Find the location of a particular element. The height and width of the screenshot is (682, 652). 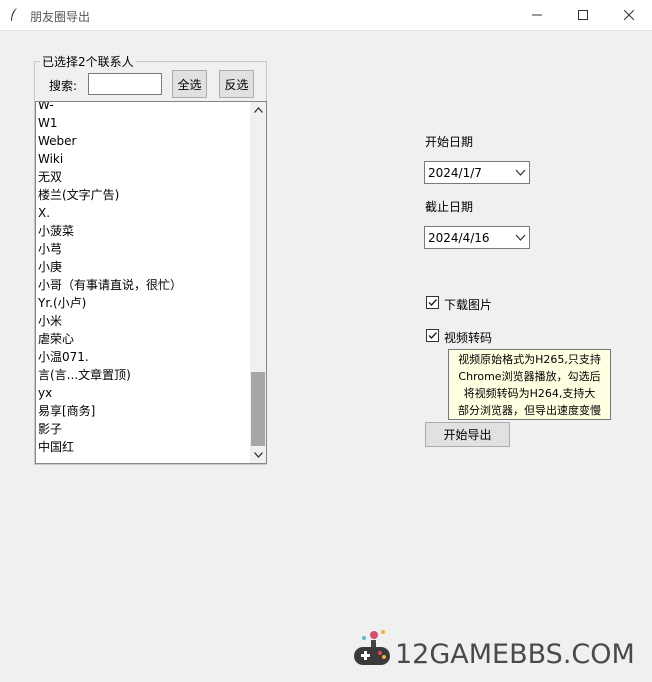

download-images-checkbox is located at coordinates (432, 302).